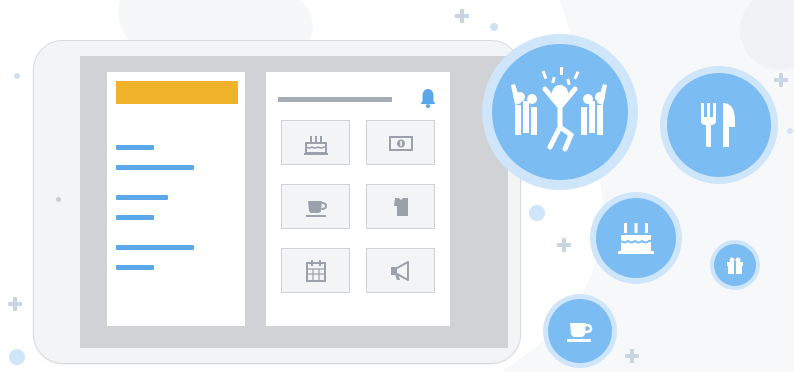 The image size is (794, 372). I want to click on celebration-crowd-icon, so click(559, 109).